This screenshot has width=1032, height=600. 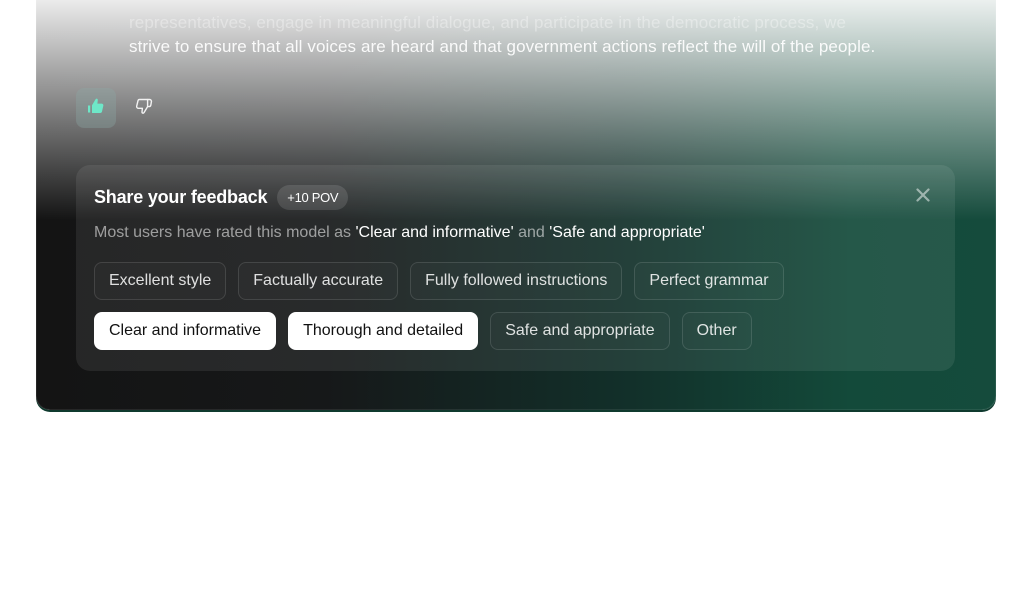 I want to click on close-feedback-button, so click(x=923, y=197).